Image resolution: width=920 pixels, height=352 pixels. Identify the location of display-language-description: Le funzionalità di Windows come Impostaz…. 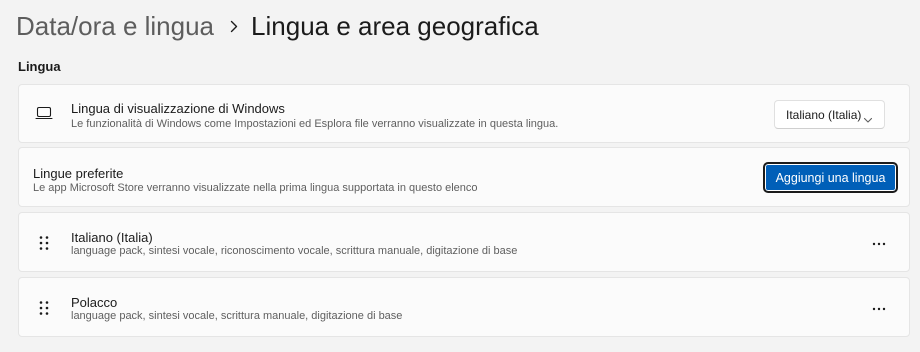
(315, 124).